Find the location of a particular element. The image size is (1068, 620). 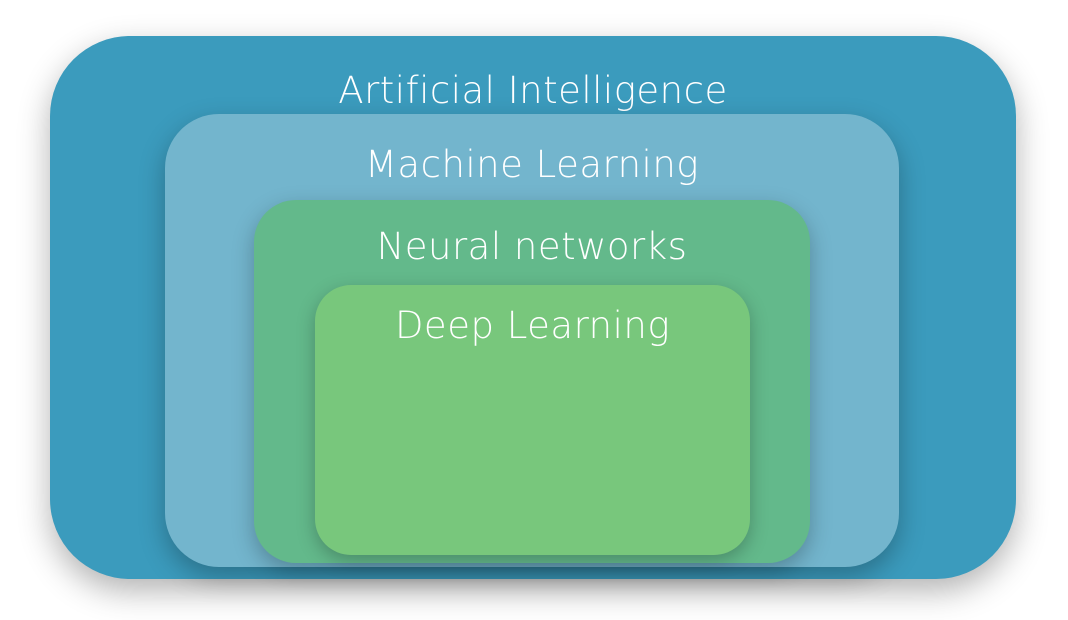

machine-learning-label: Machine Learning is located at coordinates (532, 164).